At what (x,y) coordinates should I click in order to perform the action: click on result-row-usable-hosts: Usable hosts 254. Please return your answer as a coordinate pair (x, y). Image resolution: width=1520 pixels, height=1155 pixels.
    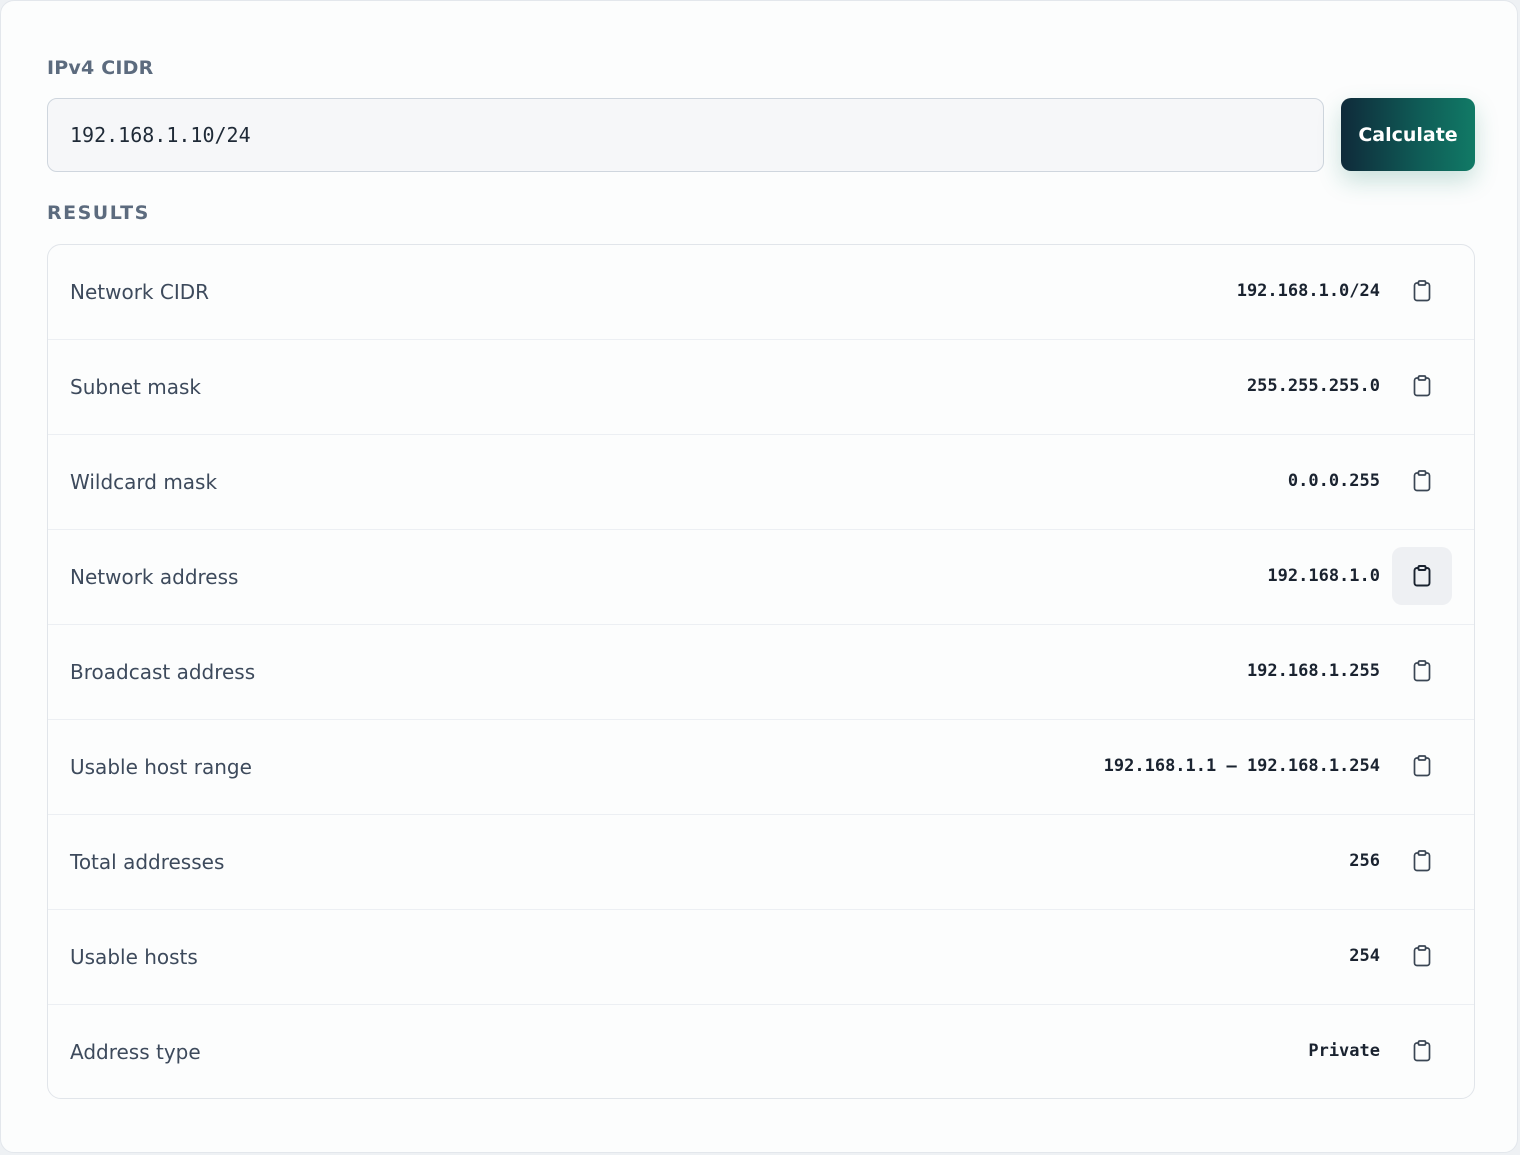
    Looking at the image, I should click on (761, 957).